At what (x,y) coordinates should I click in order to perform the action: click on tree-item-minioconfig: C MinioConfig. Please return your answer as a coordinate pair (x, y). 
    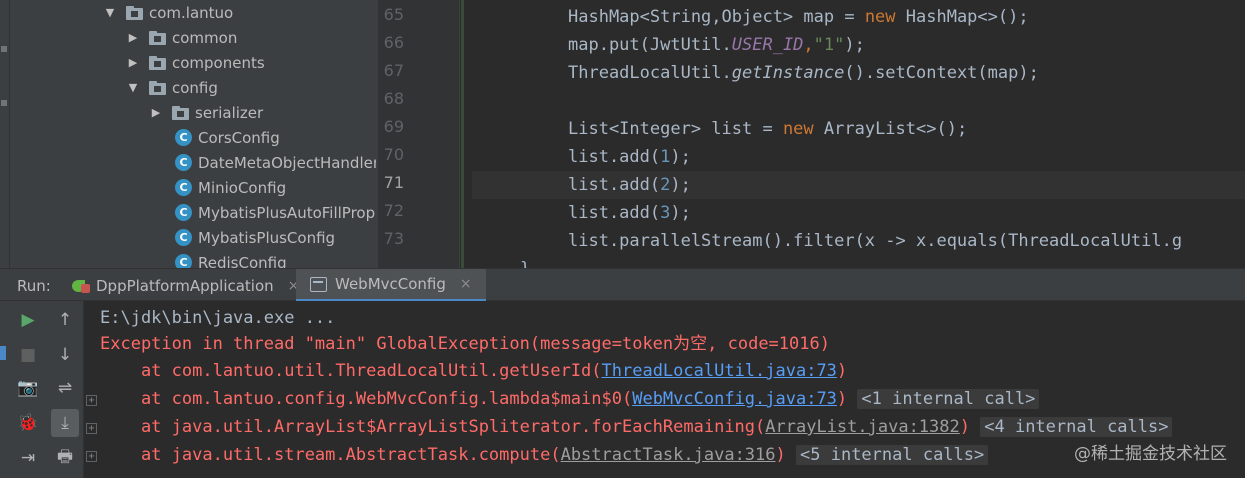
    Looking at the image, I should click on (230, 187).